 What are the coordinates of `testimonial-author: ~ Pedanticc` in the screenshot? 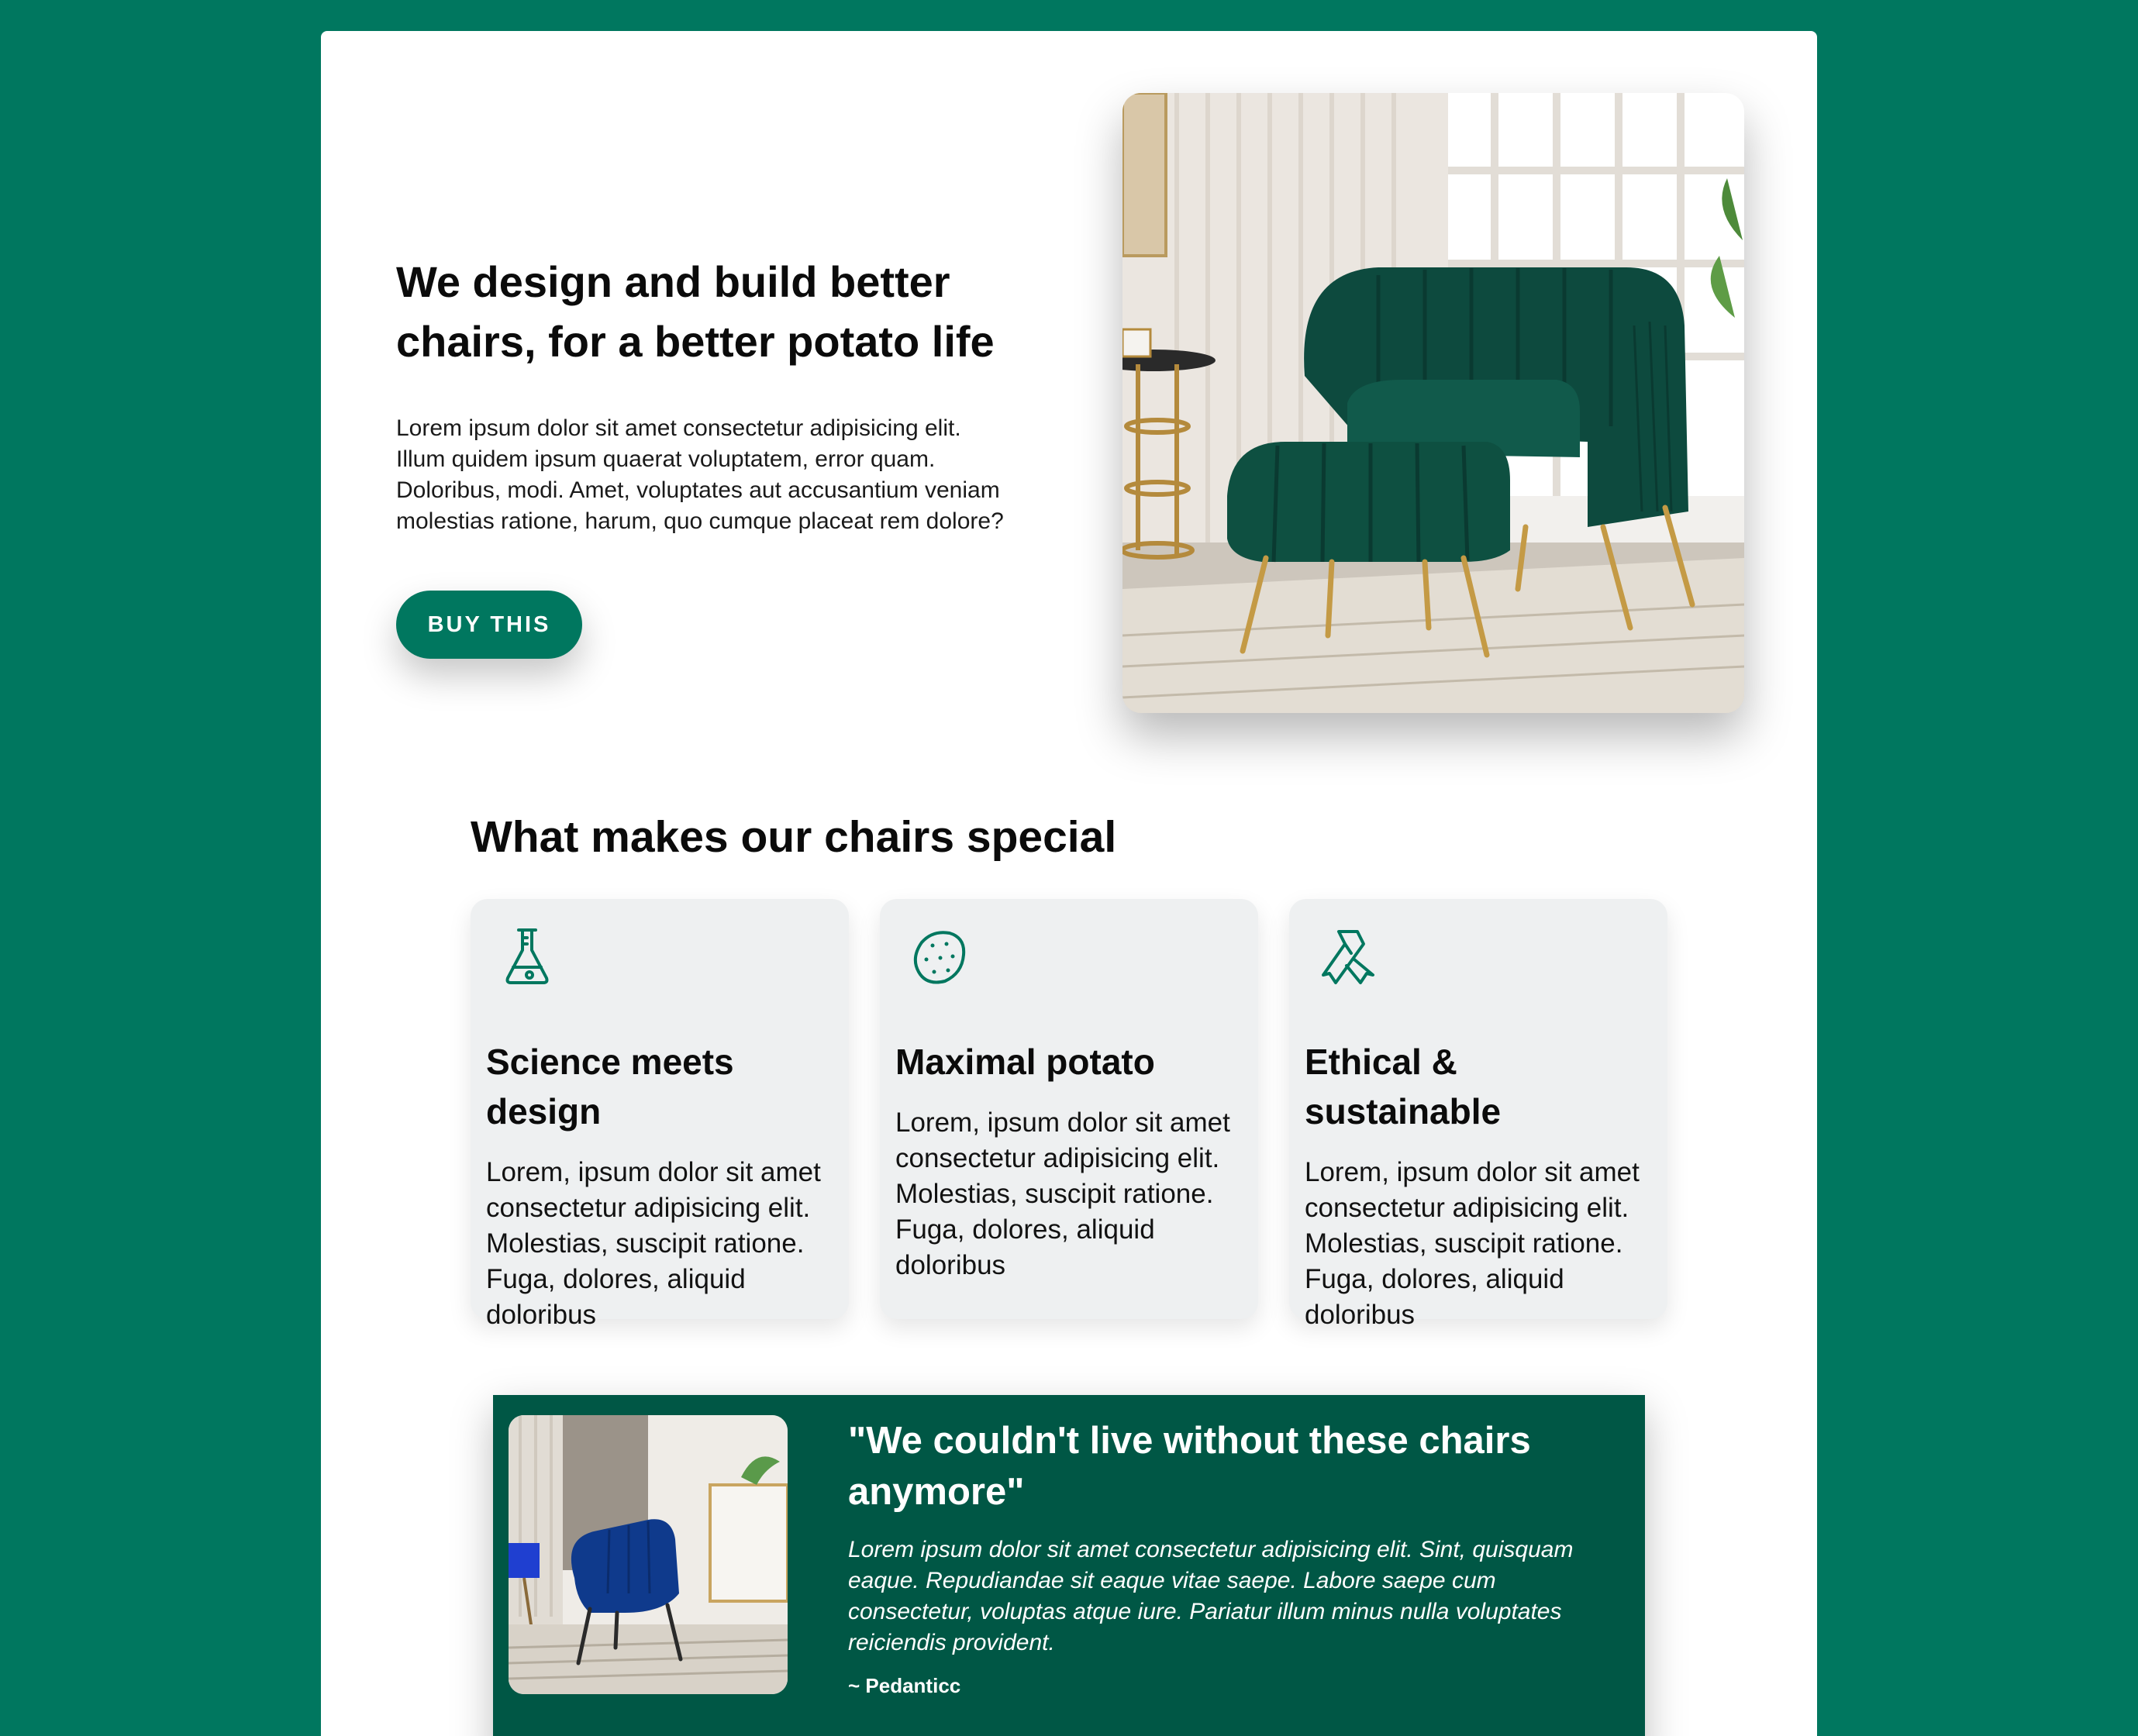 It's located at (904, 1686).